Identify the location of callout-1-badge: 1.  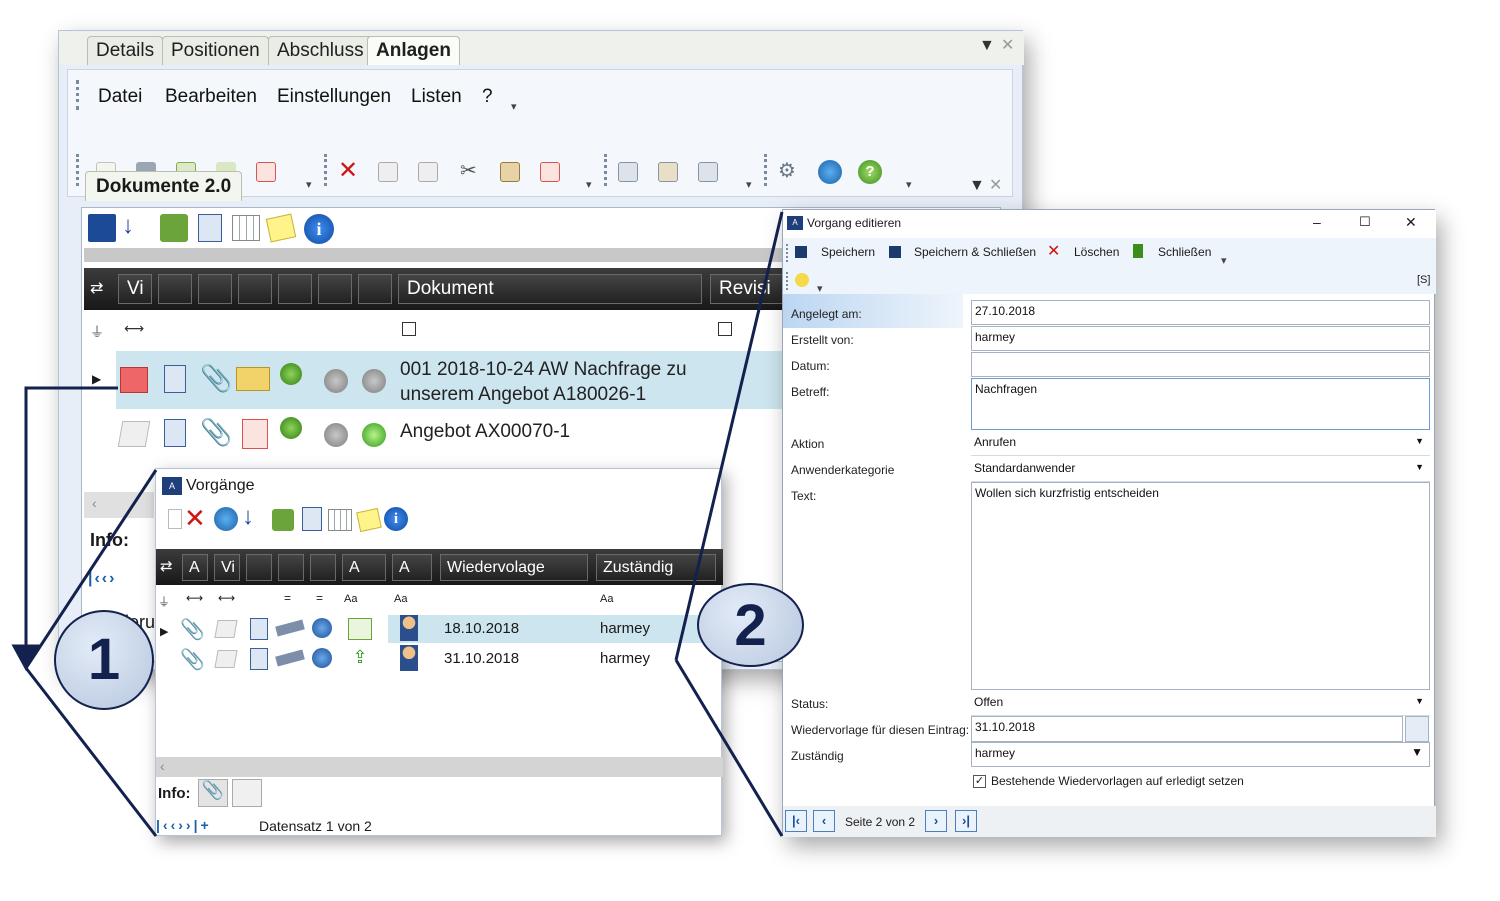
(104, 660).